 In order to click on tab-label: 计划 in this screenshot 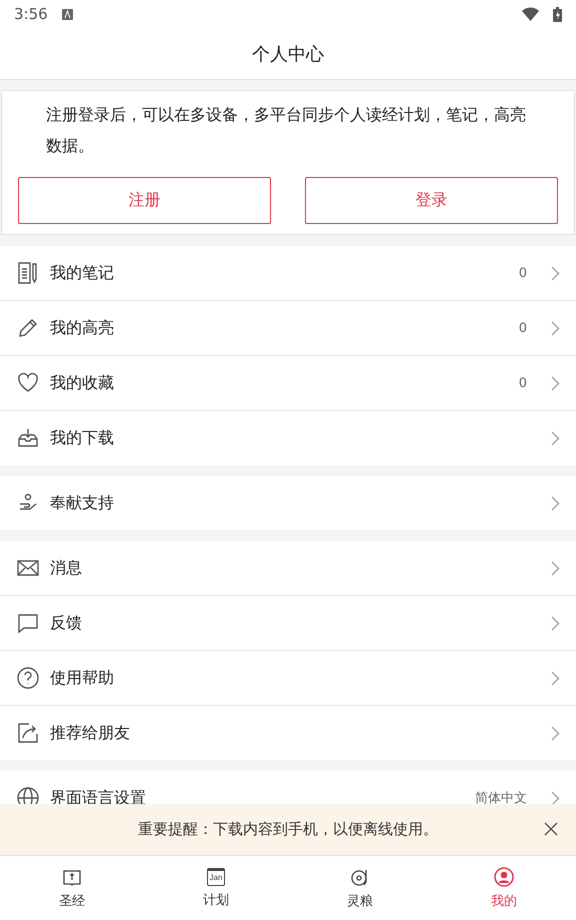, I will do `click(216, 900)`.